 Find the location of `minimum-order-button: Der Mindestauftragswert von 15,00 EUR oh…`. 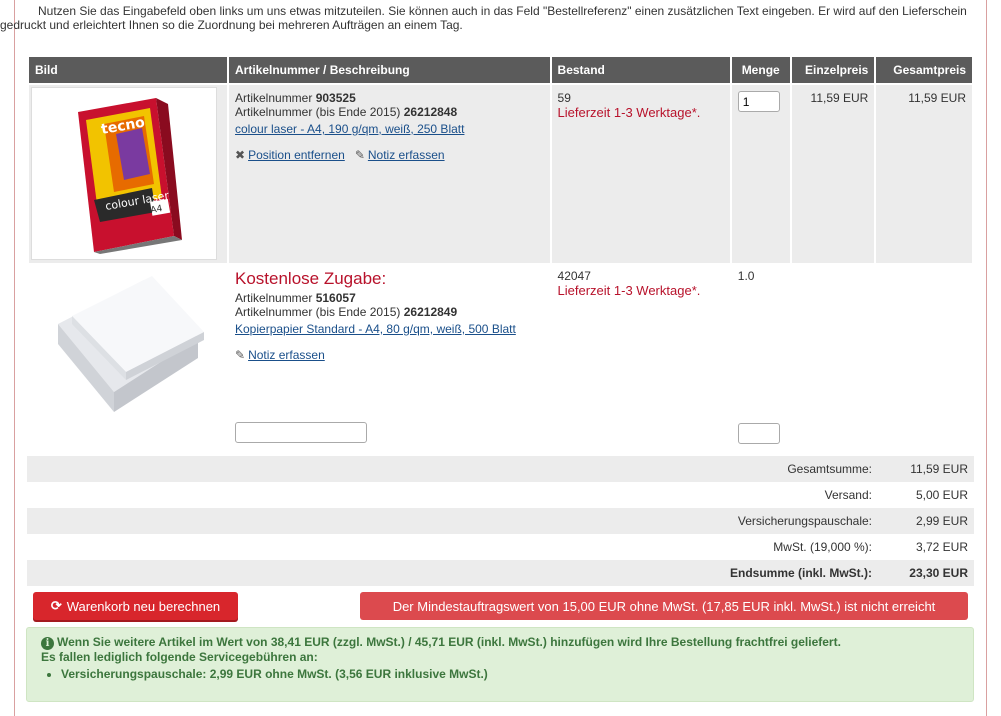

minimum-order-button: Der Mindestauftragswert von 15,00 EUR oh… is located at coordinates (664, 606).